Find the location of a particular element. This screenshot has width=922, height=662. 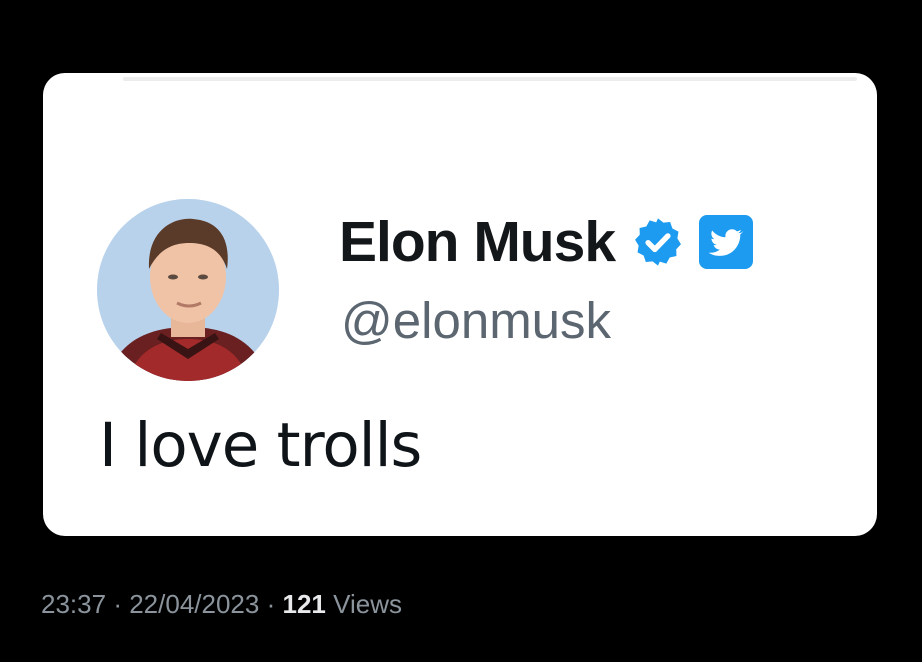

author-name-row: Elon Musk is located at coordinates (546, 242).